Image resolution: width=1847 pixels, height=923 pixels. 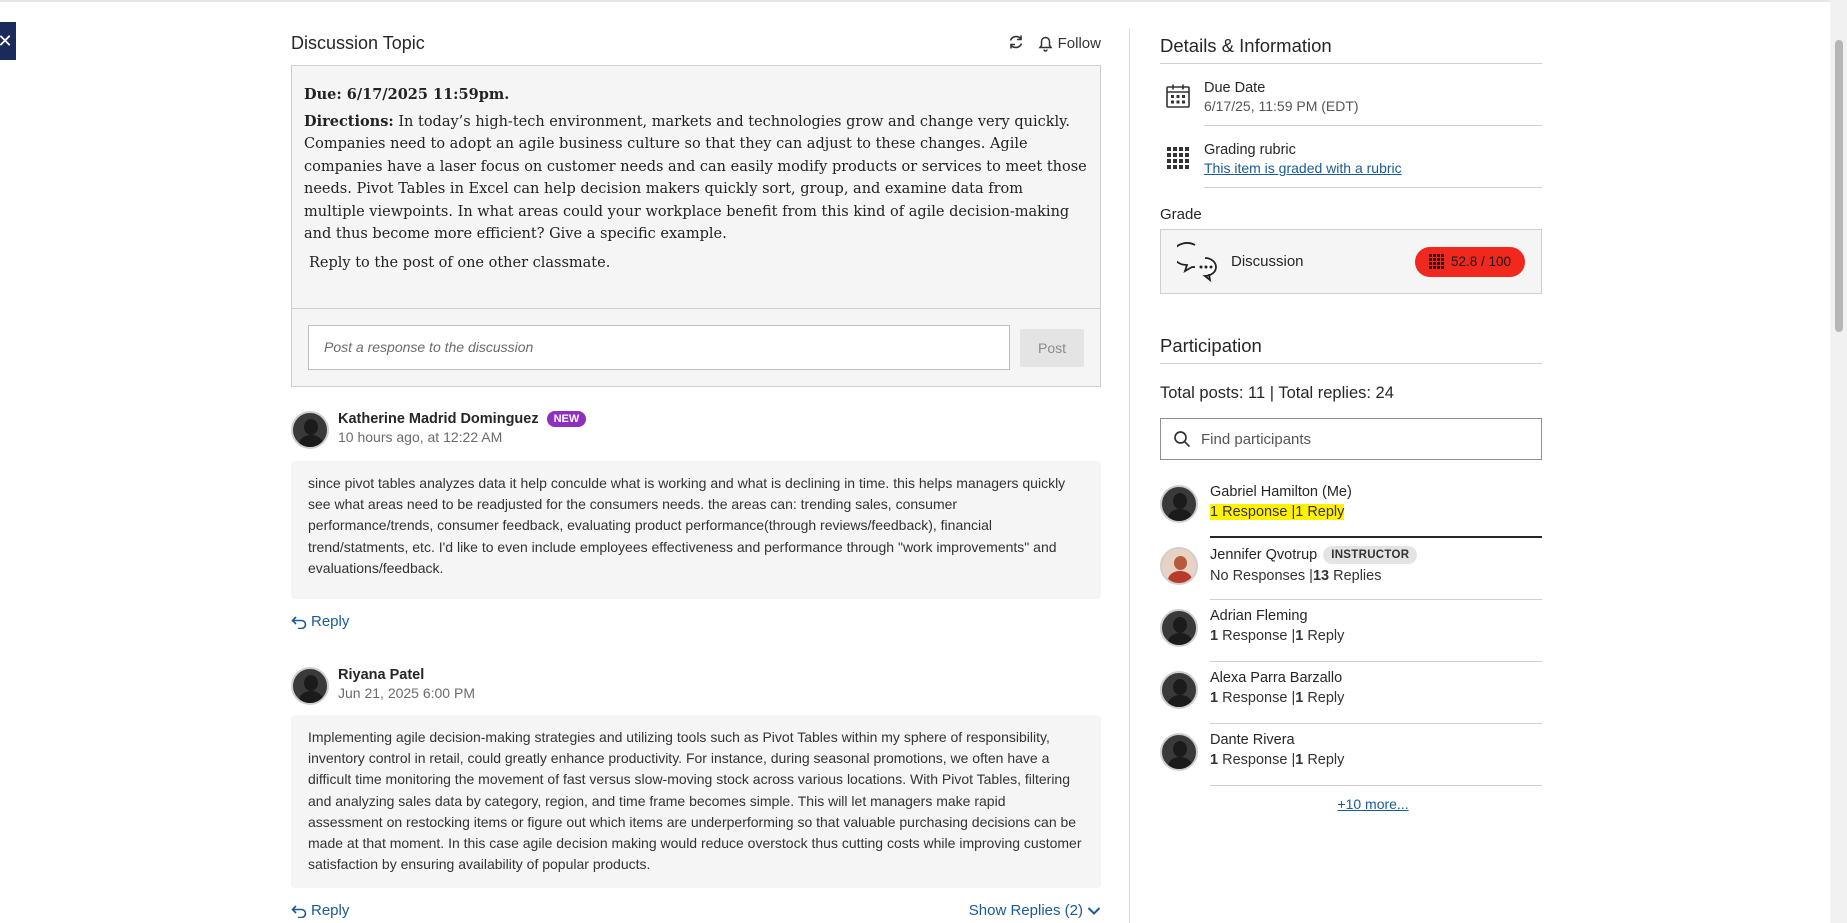 I want to click on top-border, so click(x=923, y=1).